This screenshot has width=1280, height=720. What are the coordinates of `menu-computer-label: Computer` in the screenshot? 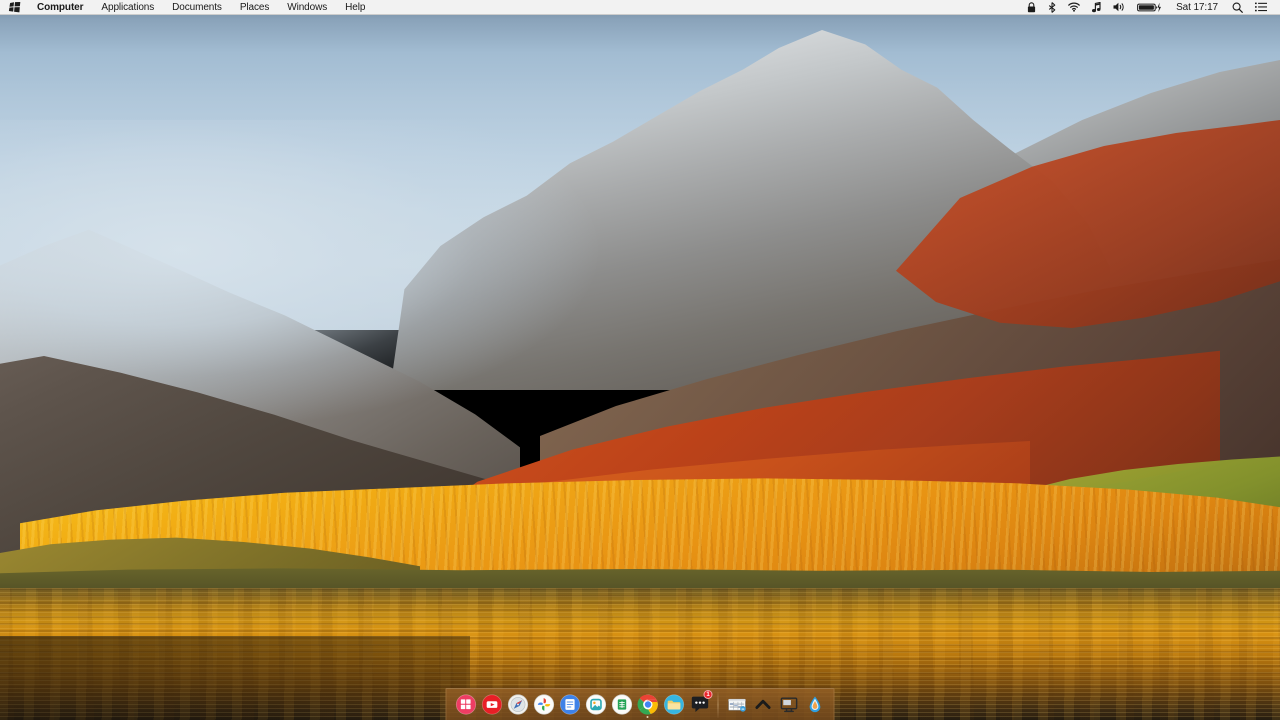 It's located at (60, 7).